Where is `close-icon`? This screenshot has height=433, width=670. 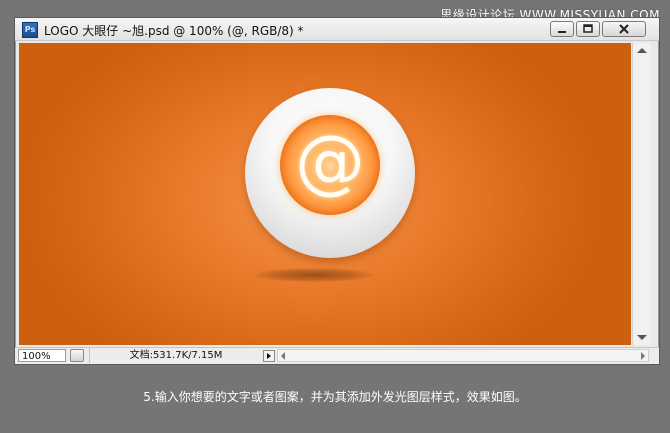
close-icon is located at coordinates (624, 29).